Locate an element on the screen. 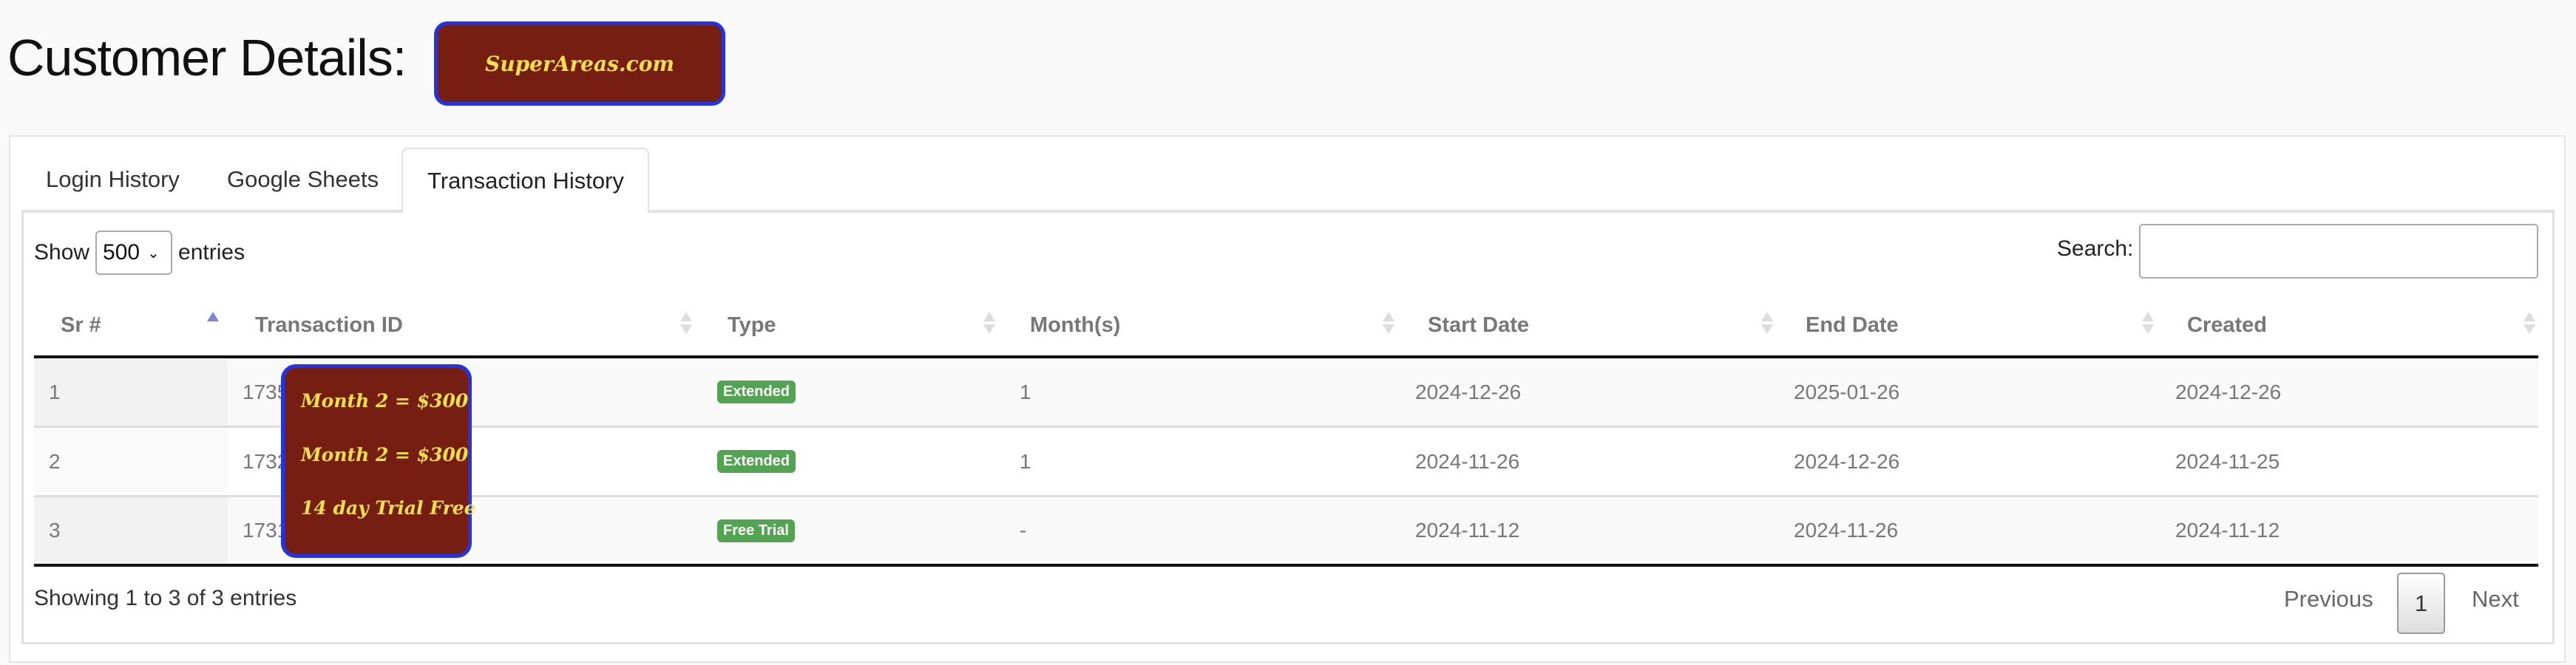 This screenshot has height=665, width=2576. brand-logo-text: SuperAreas.com is located at coordinates (579, 63).